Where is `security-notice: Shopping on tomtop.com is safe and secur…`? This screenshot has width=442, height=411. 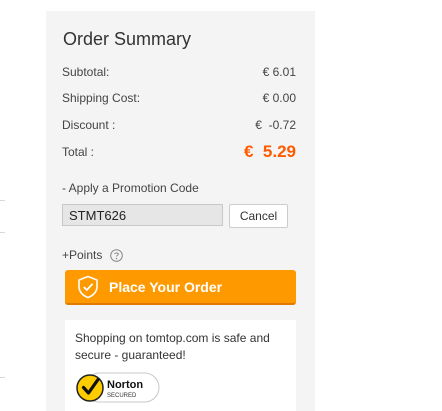
security-notice: Shopping on tomtop.com is safe and secur… is located at coordinates (180, 365).